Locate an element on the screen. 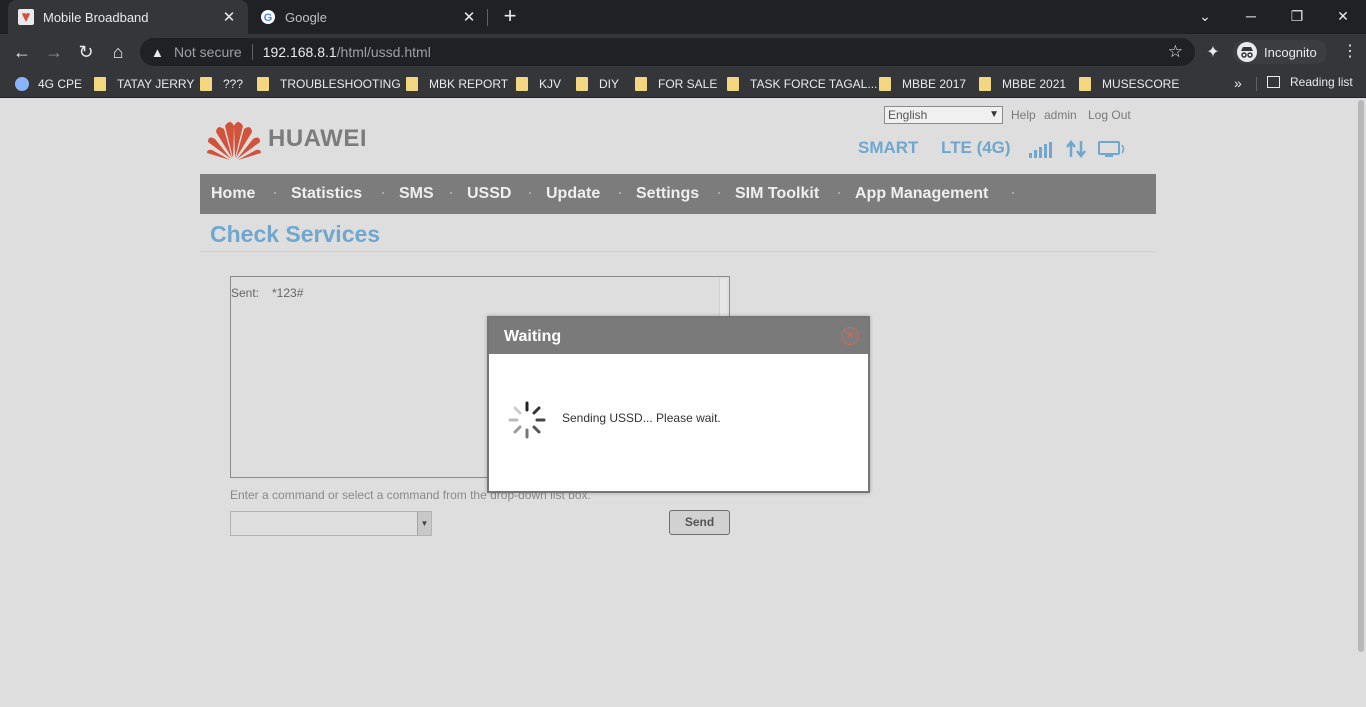 The image size is (1366, 707). logout-link: Log Out is located at coordinates (1109, 115).